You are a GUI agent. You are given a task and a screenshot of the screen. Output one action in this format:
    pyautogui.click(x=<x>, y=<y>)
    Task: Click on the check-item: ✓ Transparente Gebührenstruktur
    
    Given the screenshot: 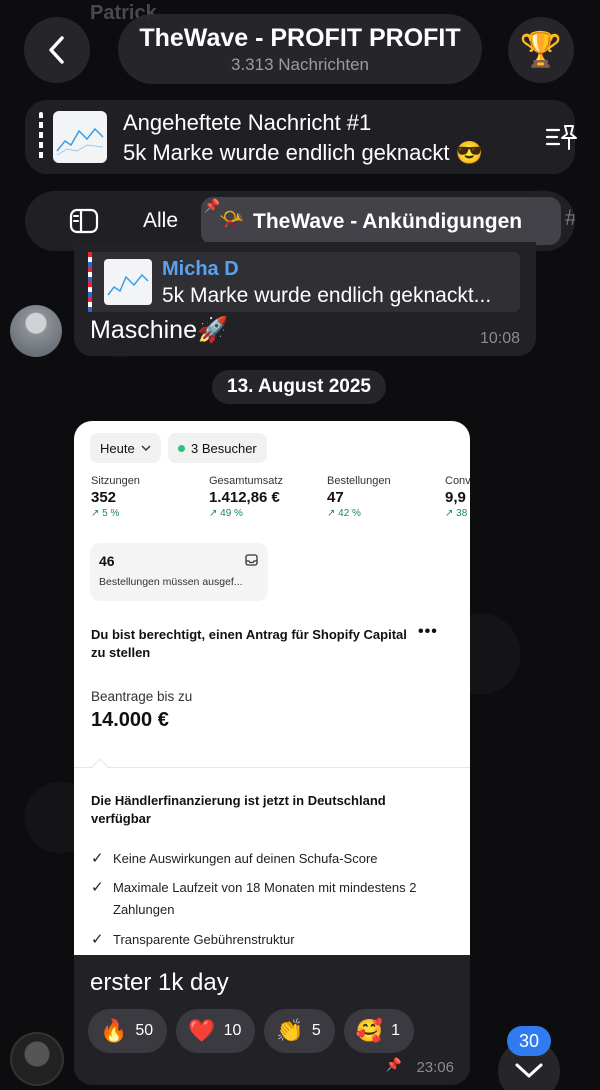 What is the action you would take?
    pyautogui.click(x=267, y=940)
    